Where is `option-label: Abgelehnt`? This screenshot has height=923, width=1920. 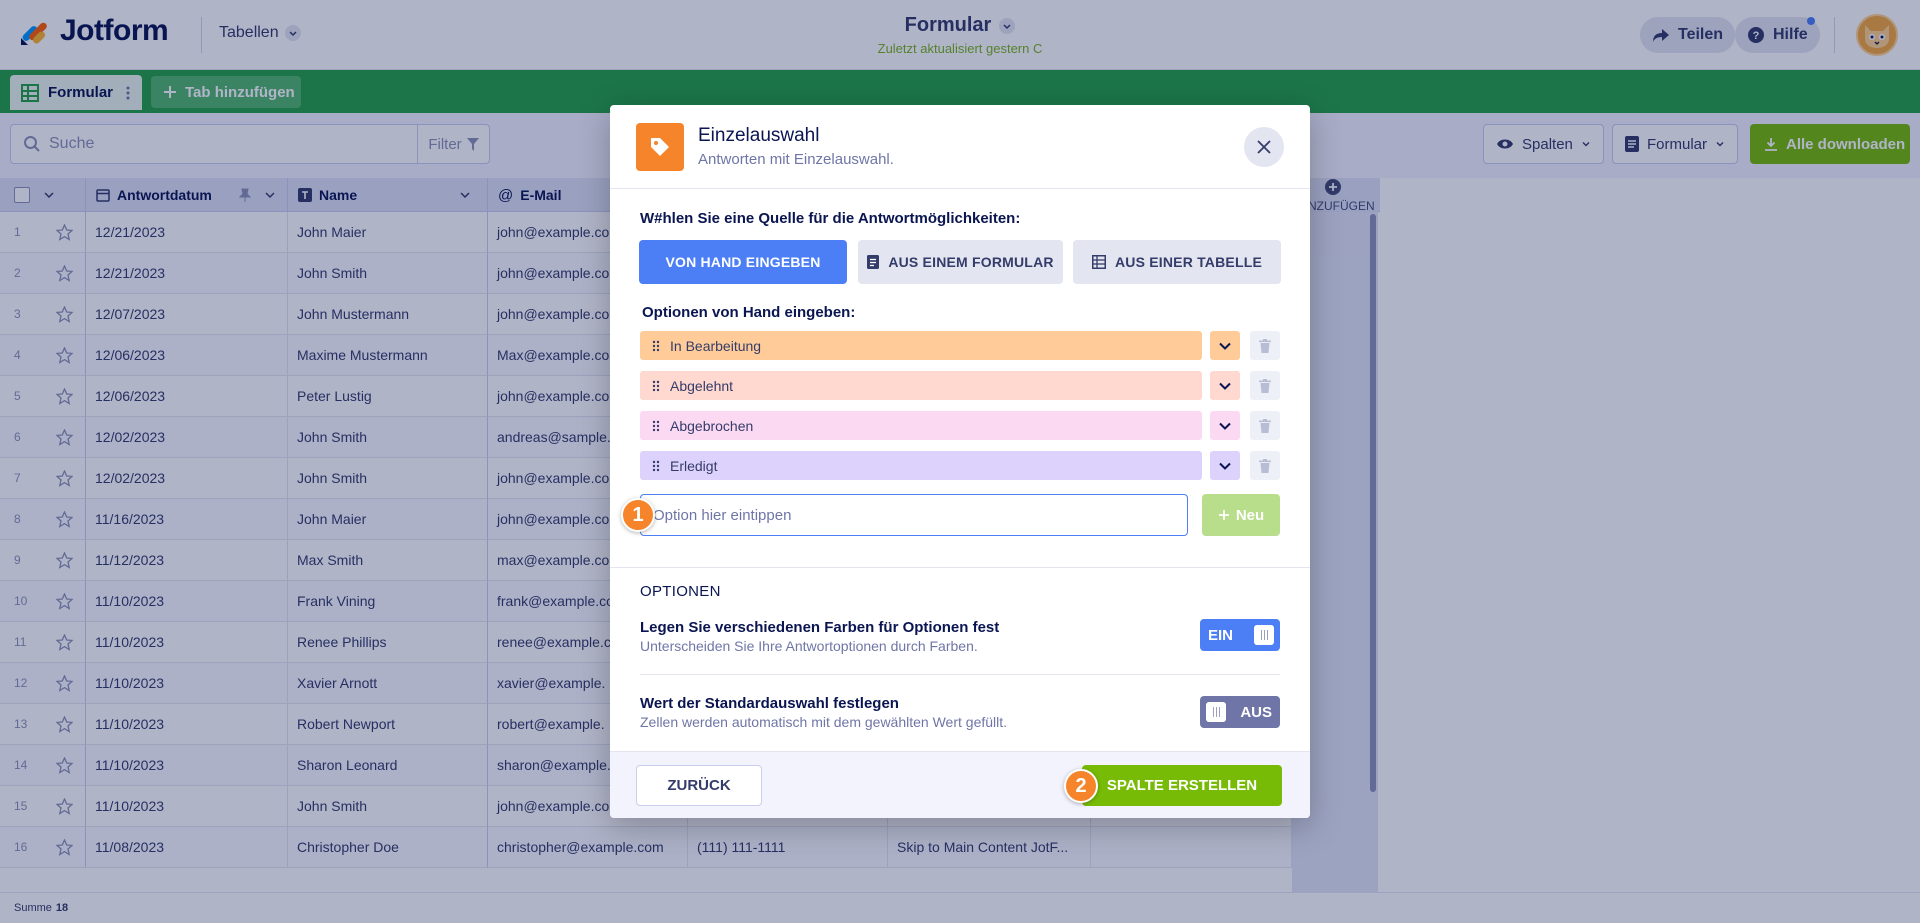 option-label: Abgelehnt is located at coordinates (702, 385).